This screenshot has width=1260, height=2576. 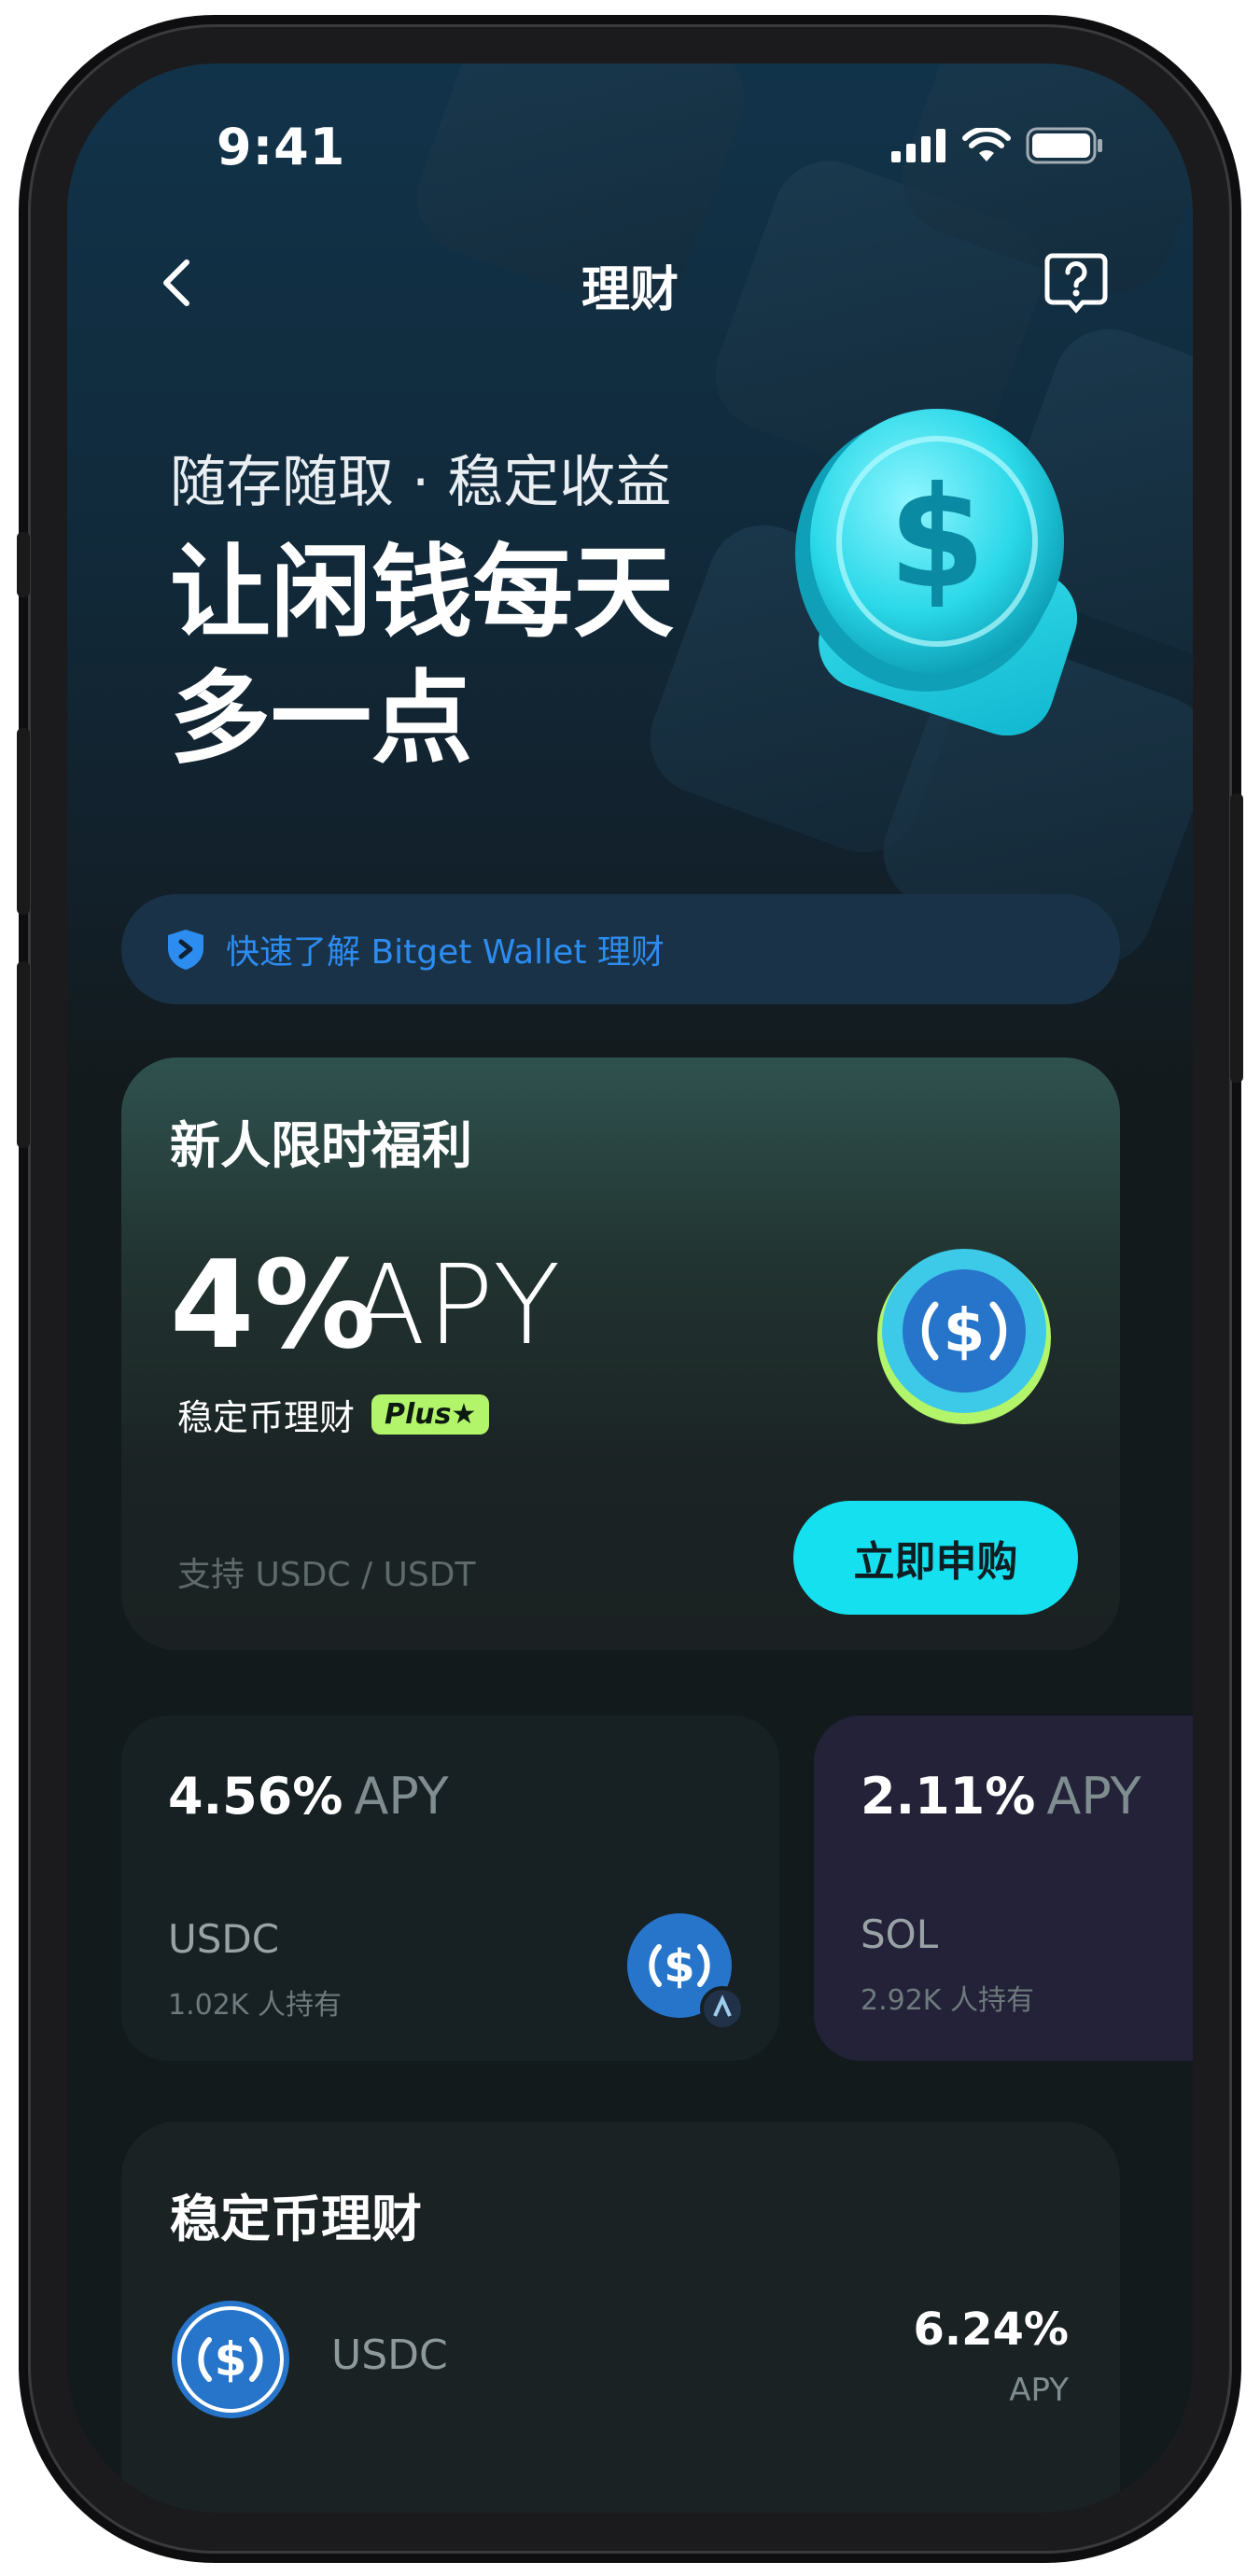 What do you see at coordinates (326, 1575) in the screenshot?
I see `promo-support-text: 支持 USDC / USDT` at bounding box center [326, 1575].